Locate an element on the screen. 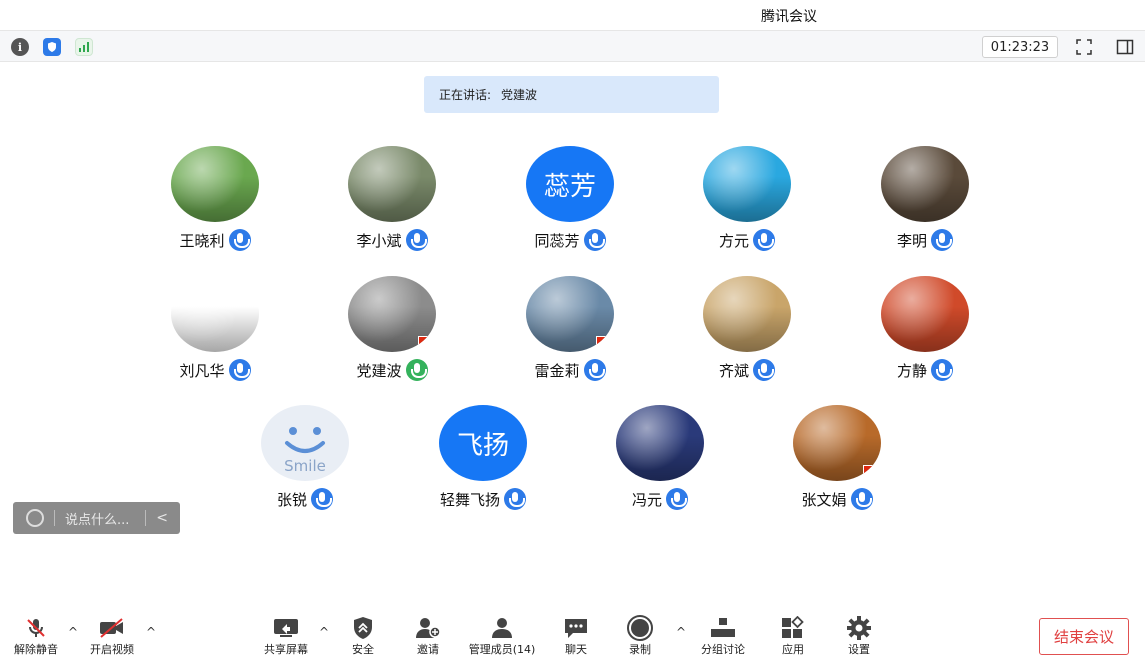 This screenshot has width=1145, height=661. participant-tile: Smile 张锐 is located at coordinates (305, 465).